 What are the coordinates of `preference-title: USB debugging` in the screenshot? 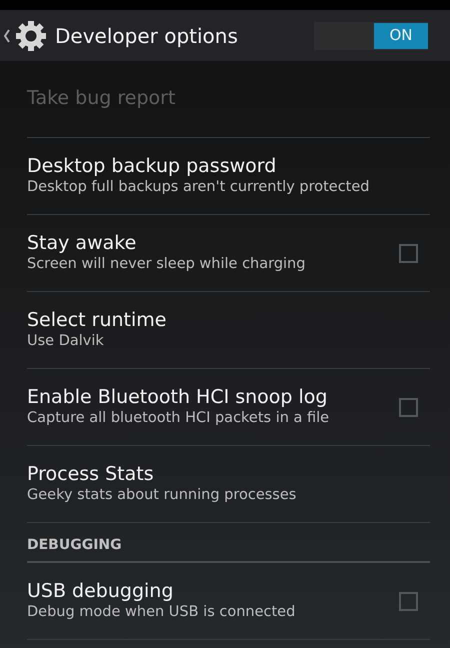 It's located at (100, 592).